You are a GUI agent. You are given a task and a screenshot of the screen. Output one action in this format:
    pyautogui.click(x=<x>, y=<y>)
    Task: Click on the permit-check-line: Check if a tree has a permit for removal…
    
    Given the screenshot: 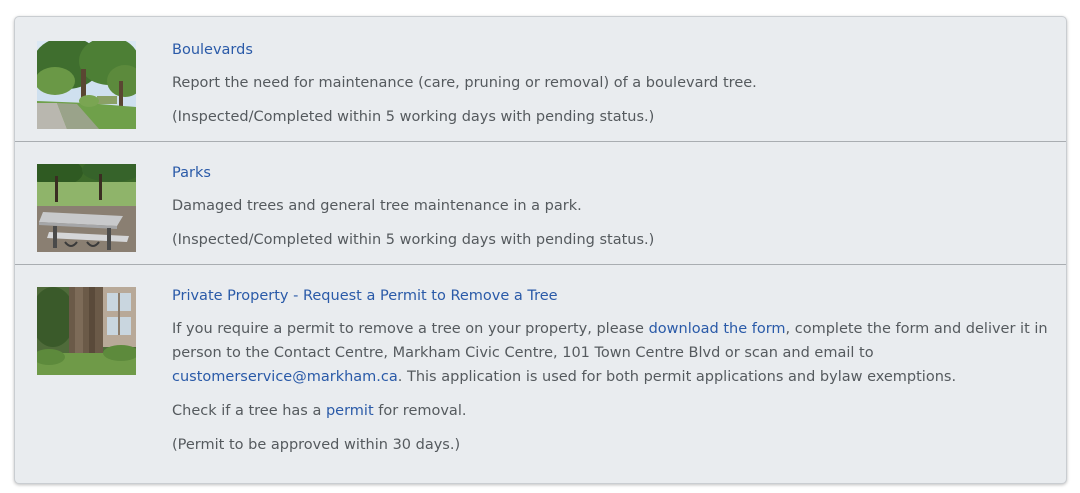 What is the action you would take?
    pyautogui.click(x=614, y=411)
    